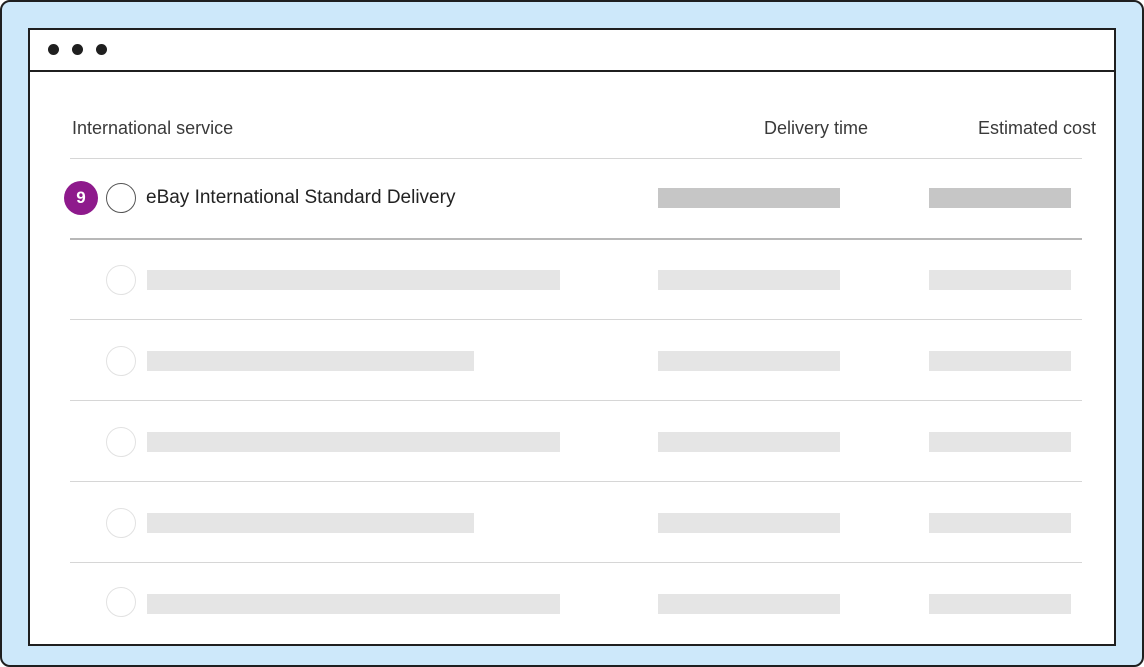 This screenshot has height=667, width=1144. What do you see at coordinates (815, 128) in the screenshot?
I see `header-delivery-time: Delivery time` at bounding box center [815, 128].